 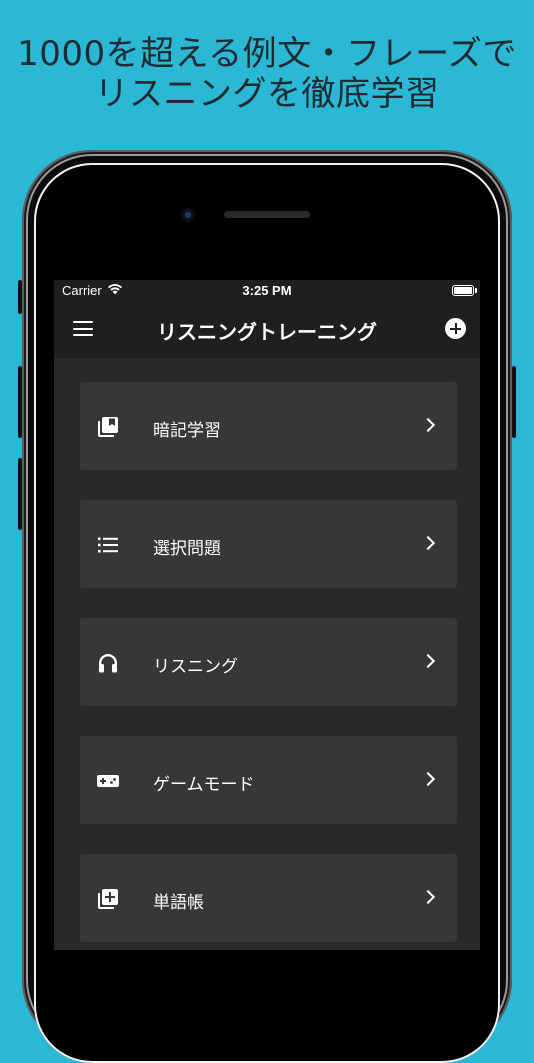 What do you see at coordinates (268, 898) in the screenshot?
I see `menu-item-vocabulary-book: 単語帳` at bounding box center [268, 898].